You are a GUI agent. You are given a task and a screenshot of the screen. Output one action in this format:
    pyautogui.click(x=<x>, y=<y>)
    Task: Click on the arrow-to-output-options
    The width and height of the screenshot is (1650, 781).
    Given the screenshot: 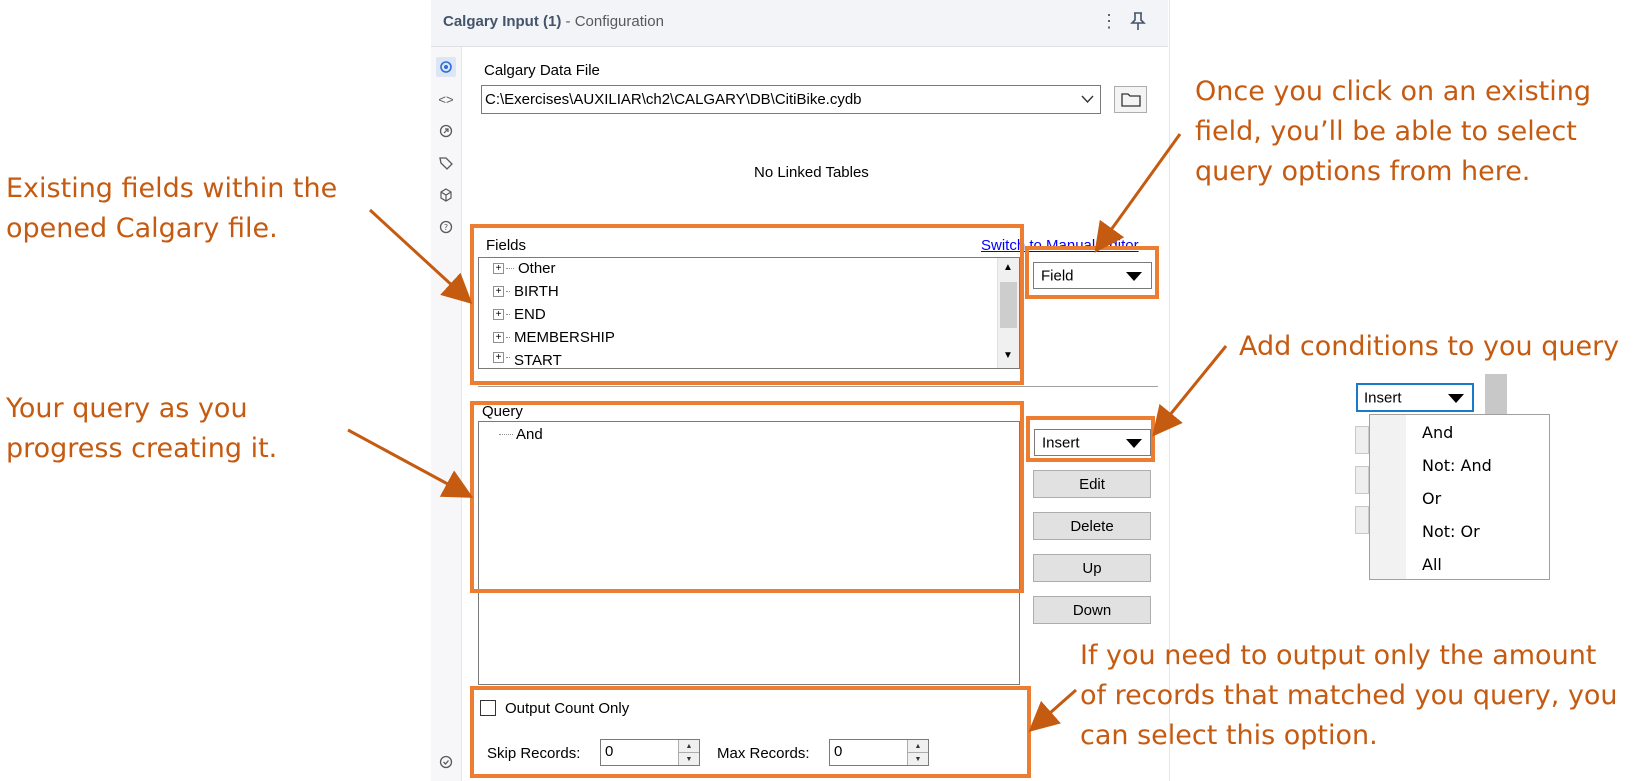 What is the action you would take?
    pyautogui.click(x=1052, y=710)
    